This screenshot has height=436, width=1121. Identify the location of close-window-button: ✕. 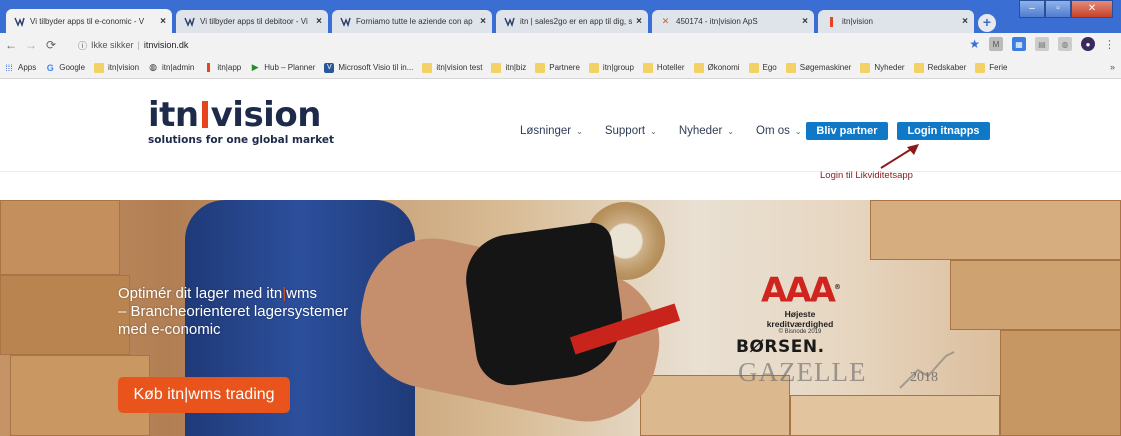
(1092, 9).